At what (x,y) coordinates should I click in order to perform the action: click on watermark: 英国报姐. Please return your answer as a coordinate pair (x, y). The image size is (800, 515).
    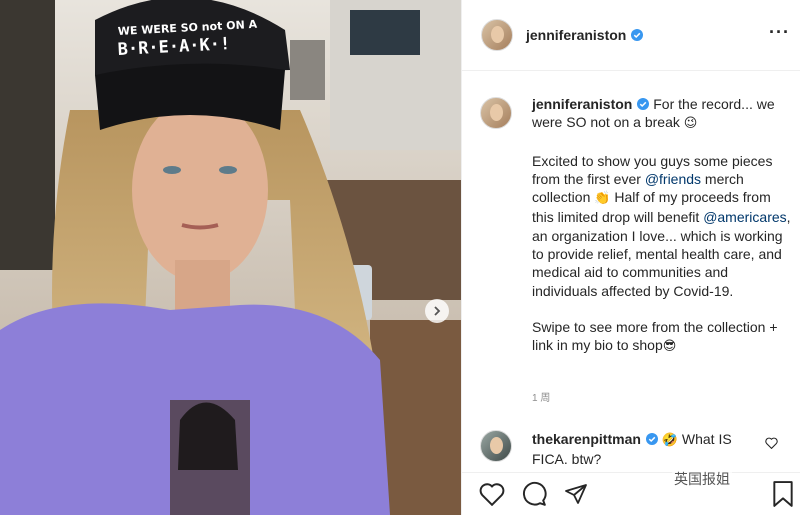
    Looking at the image, I should click on (702, 479).